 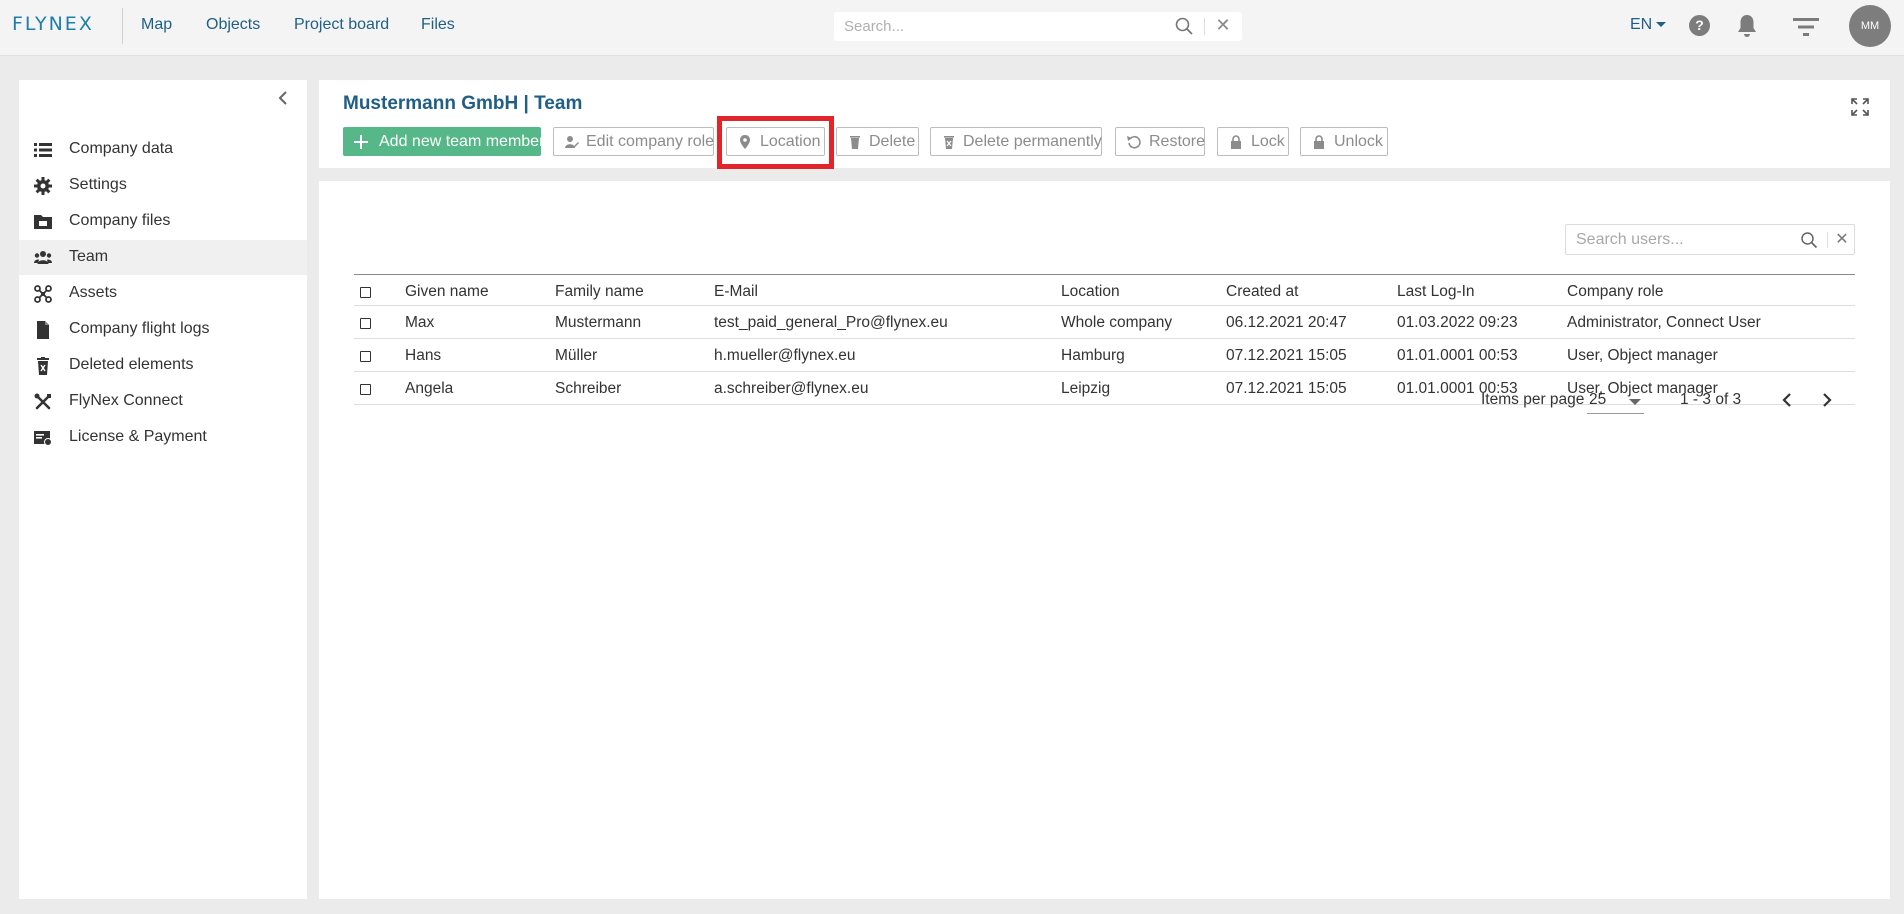 I want to click on items-per-page-select: 25, so click(x=1615, y=401).